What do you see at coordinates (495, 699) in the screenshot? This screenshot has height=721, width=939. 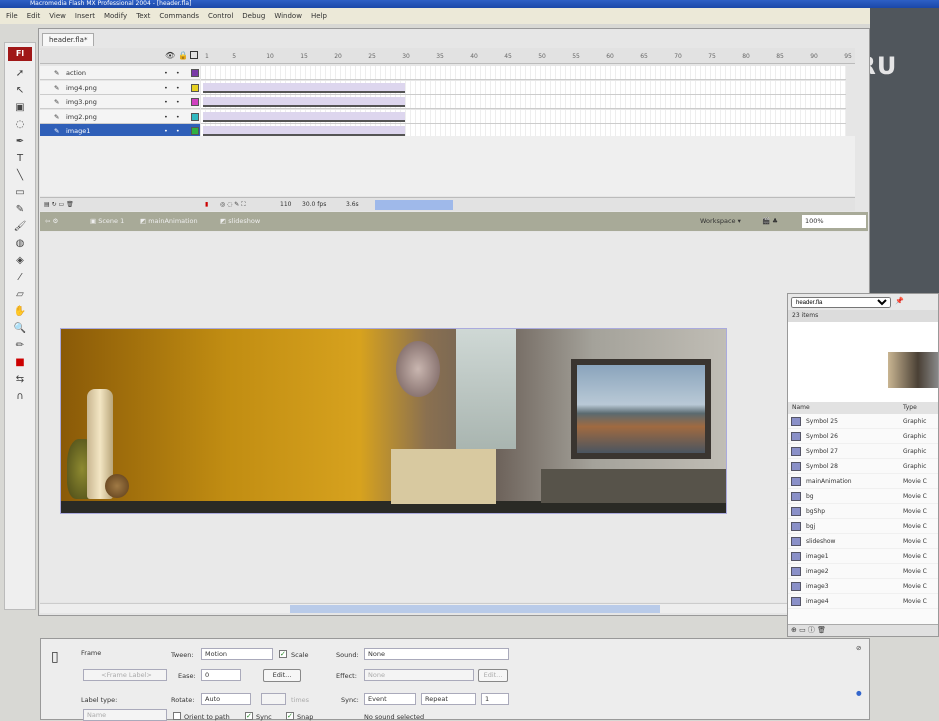 I see `repeat-count-input: 1` at bounding box center [495, 699].